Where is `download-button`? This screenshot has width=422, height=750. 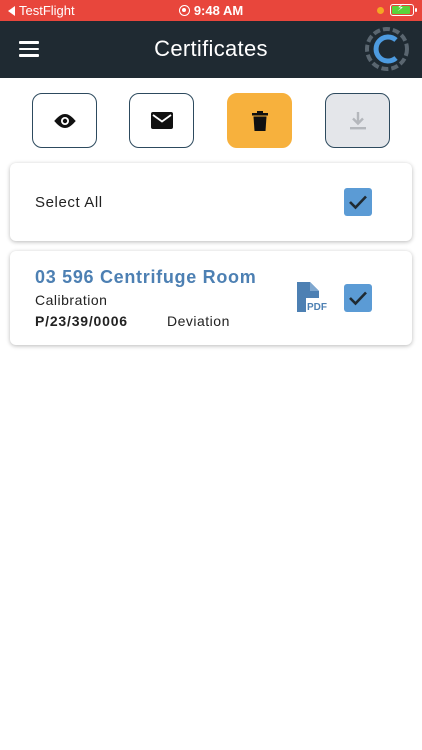 download-button is located at coordinates (357, 120).